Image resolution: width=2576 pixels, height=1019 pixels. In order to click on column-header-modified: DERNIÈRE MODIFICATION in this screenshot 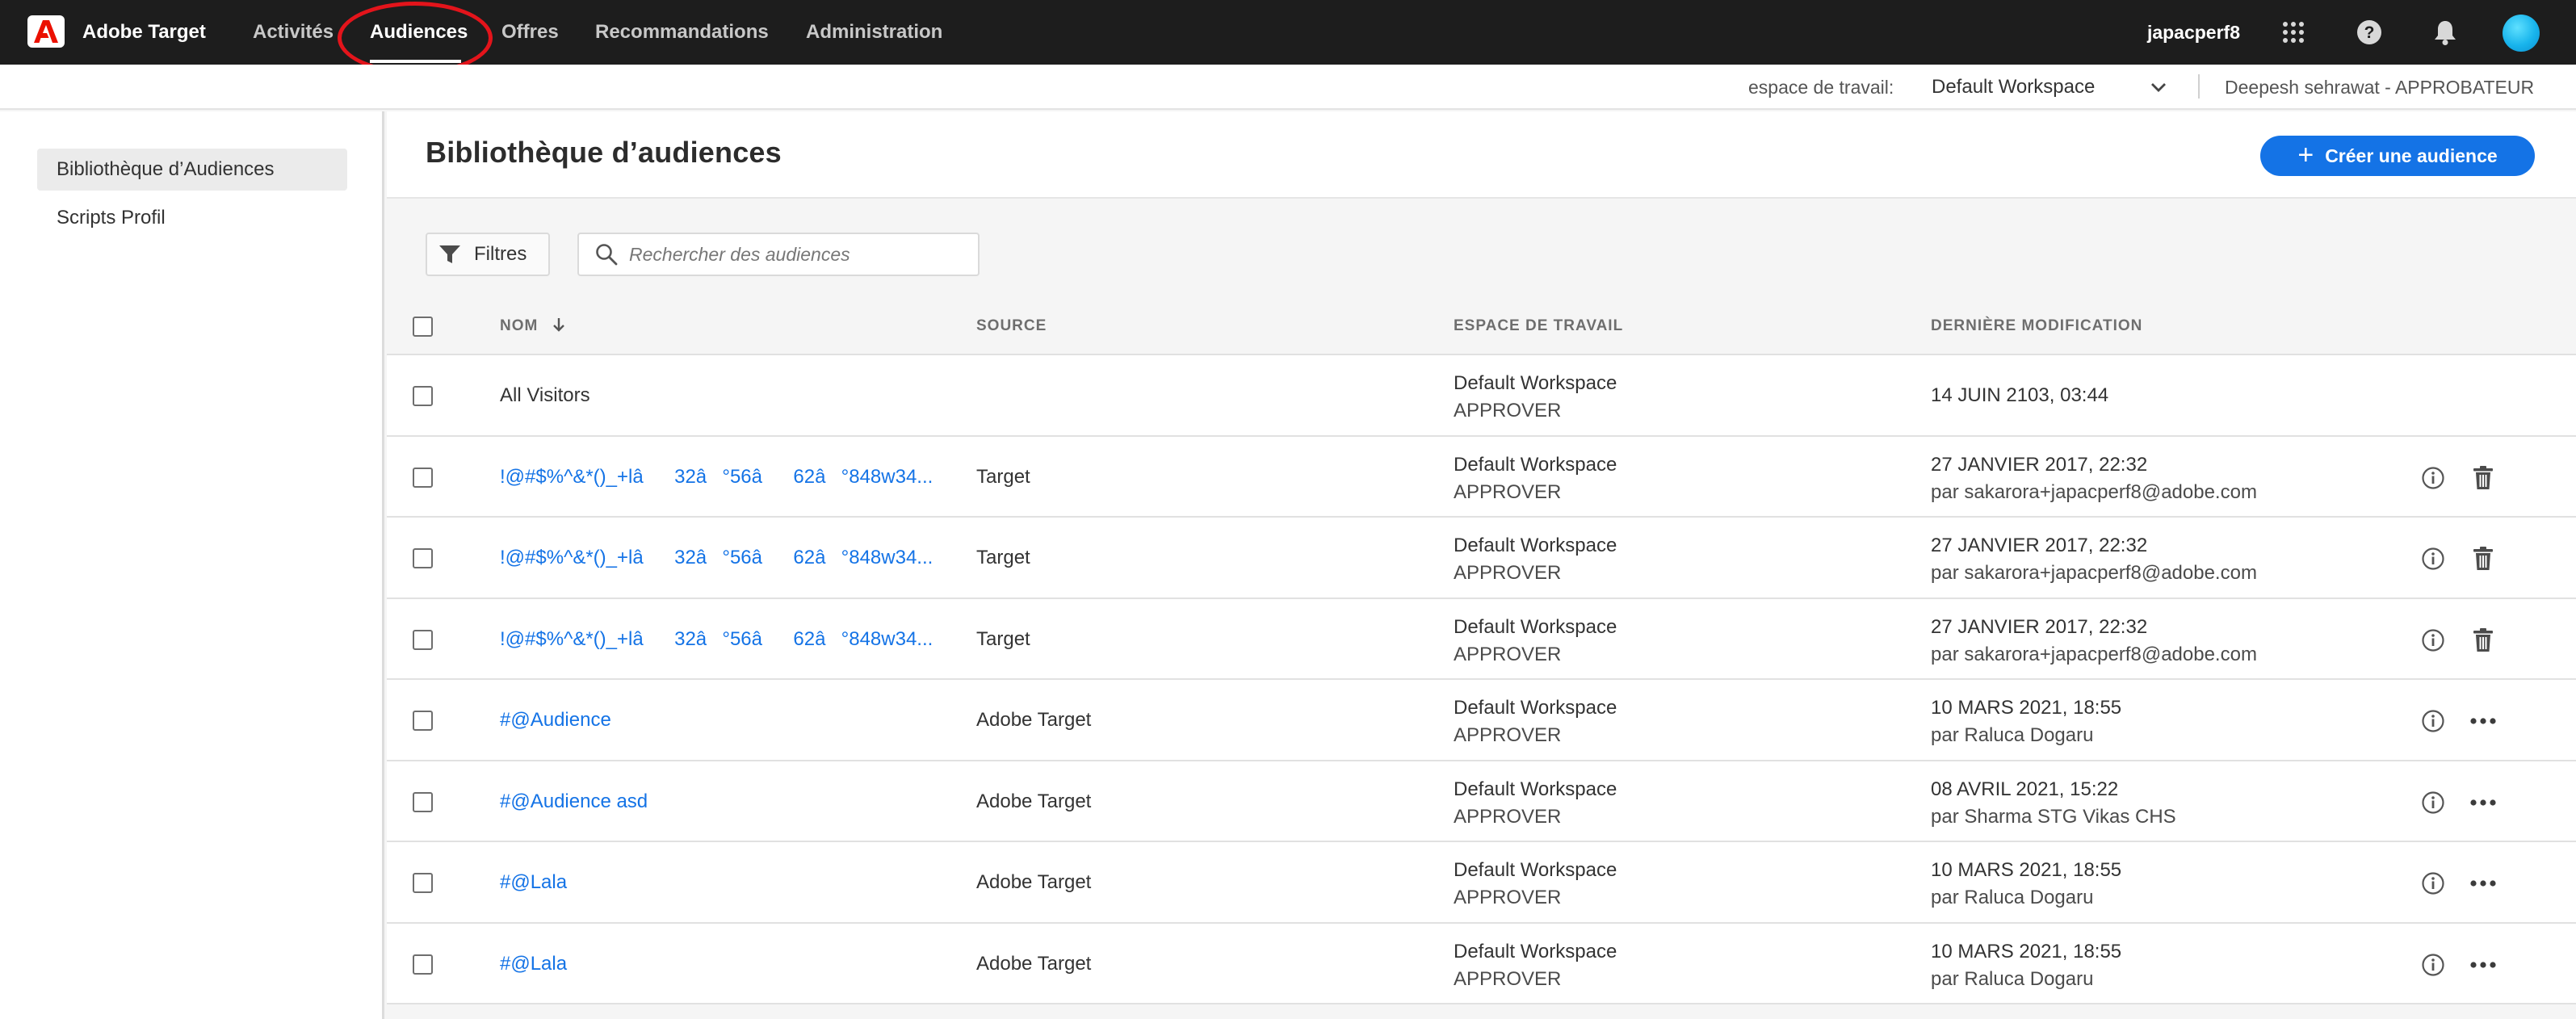, I will do `click(2036, 326)`.